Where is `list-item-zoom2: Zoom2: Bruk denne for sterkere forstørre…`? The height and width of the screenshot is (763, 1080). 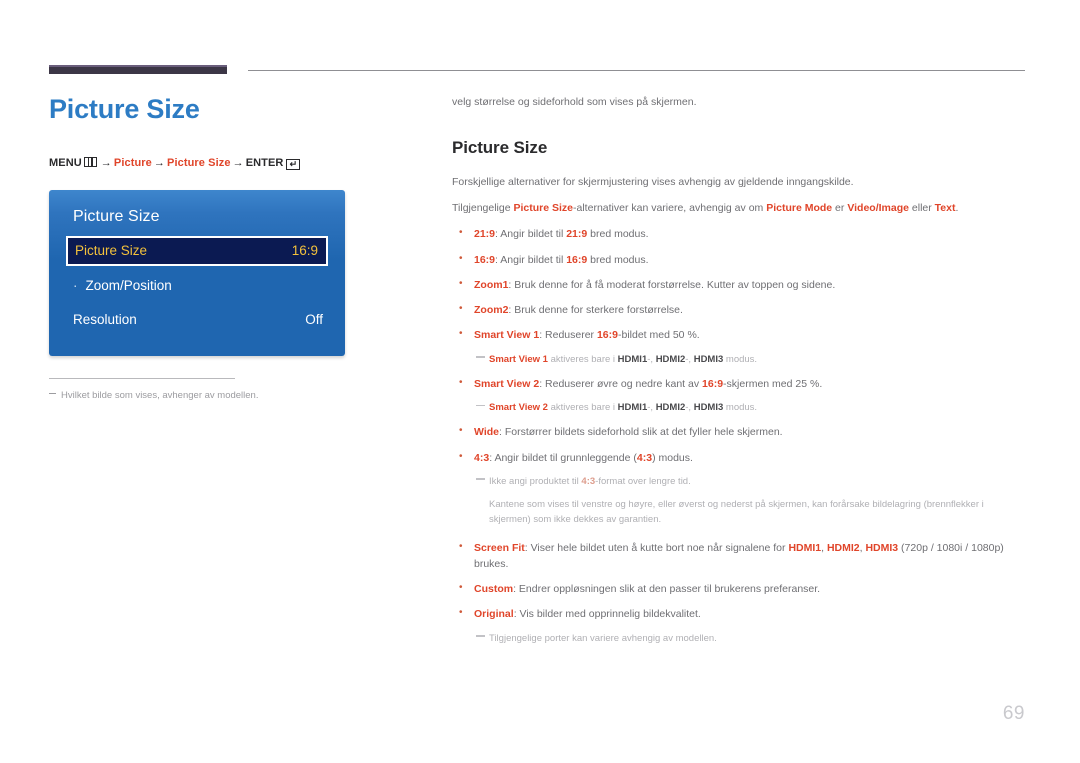
list-item-zoom2: Zoom2: Bruk denne for sterkere forstørre… is located at coordinates (739, 309).